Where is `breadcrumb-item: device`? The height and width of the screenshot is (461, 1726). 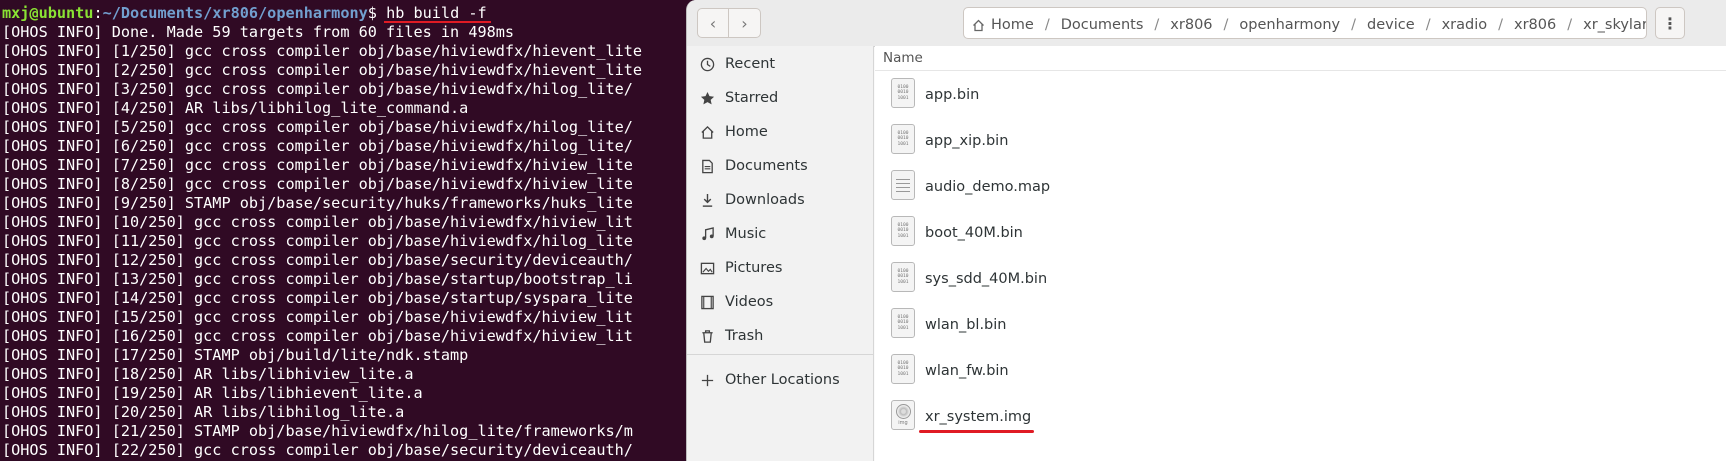 breadcrumb-item: device is located at coordinates (1391, 25).